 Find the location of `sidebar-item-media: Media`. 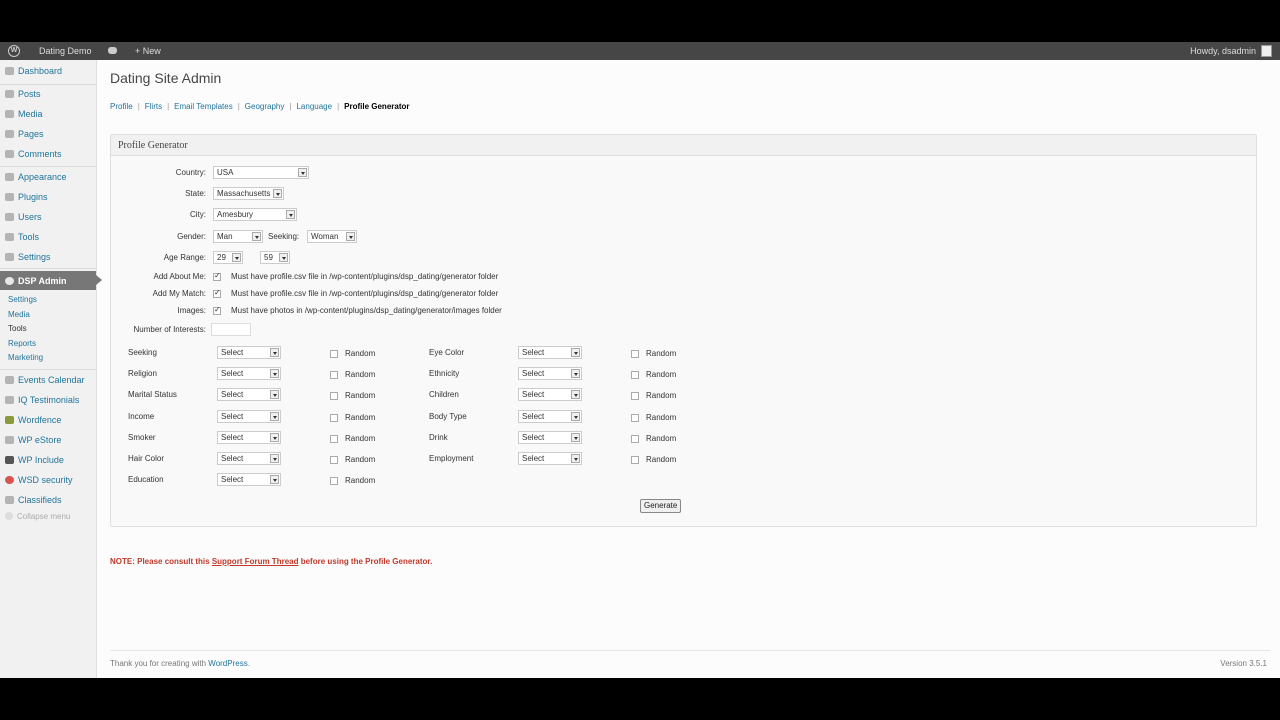

sidebar-item-media: Media is located at coordinates (48, 114).